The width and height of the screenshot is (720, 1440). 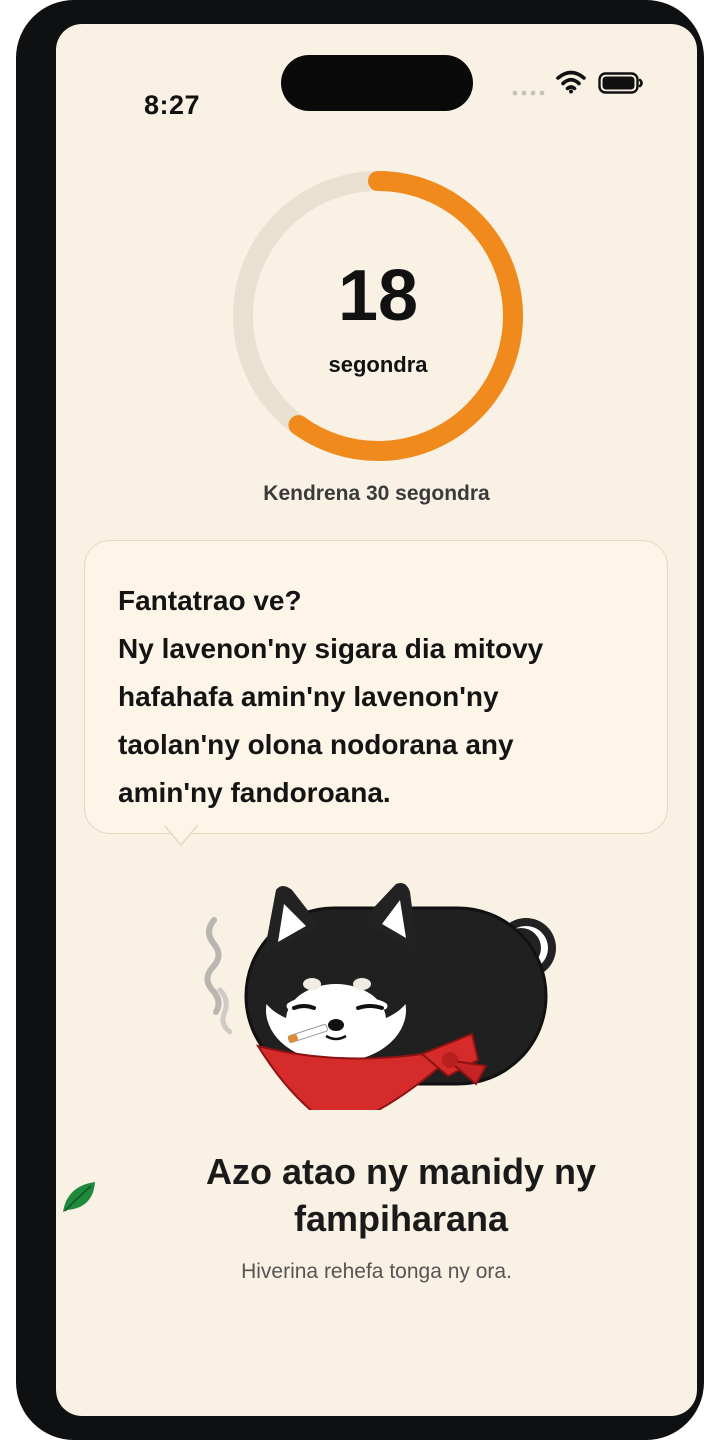 I want to click on status-time: 8:27, so click(x=172, y=105).